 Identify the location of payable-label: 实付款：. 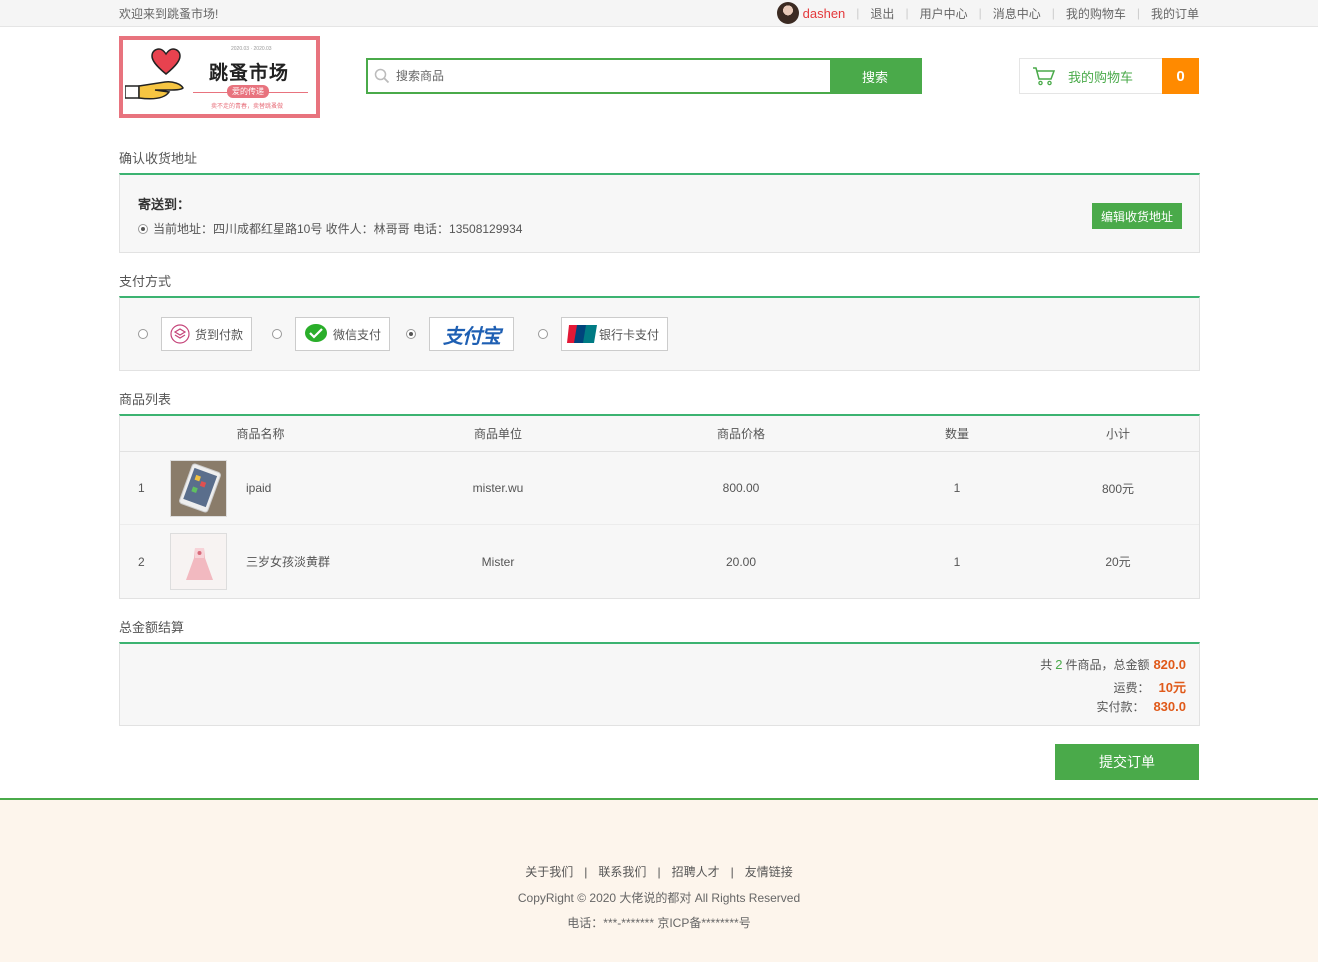
(1120, 707).